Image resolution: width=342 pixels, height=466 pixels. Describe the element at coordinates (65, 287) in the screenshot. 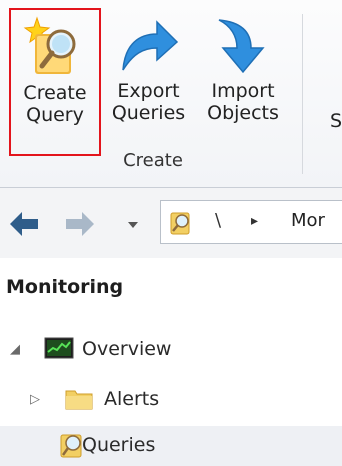

I see `pane-title: Monitoring` at that location.